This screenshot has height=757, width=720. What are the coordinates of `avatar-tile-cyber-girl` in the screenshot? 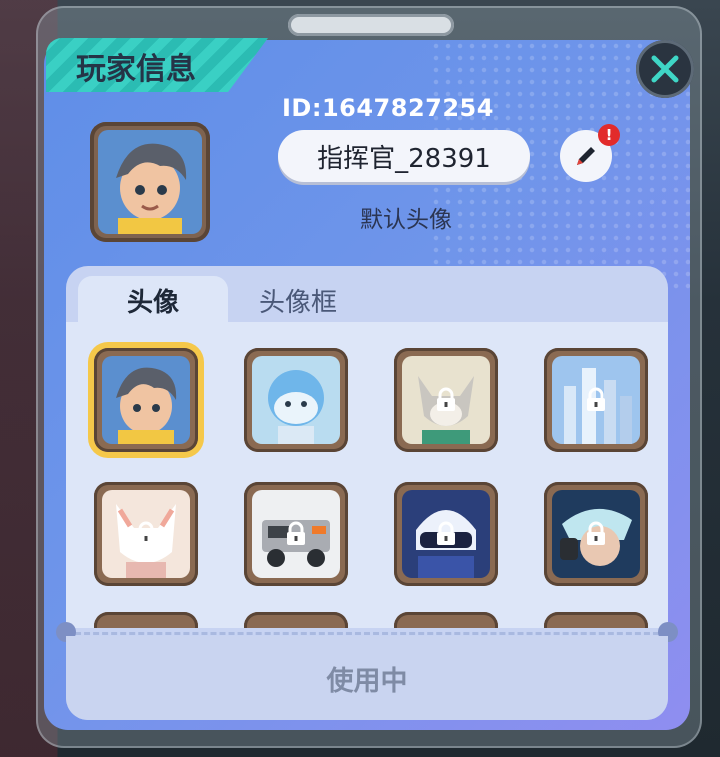 It's located at (596, 534).